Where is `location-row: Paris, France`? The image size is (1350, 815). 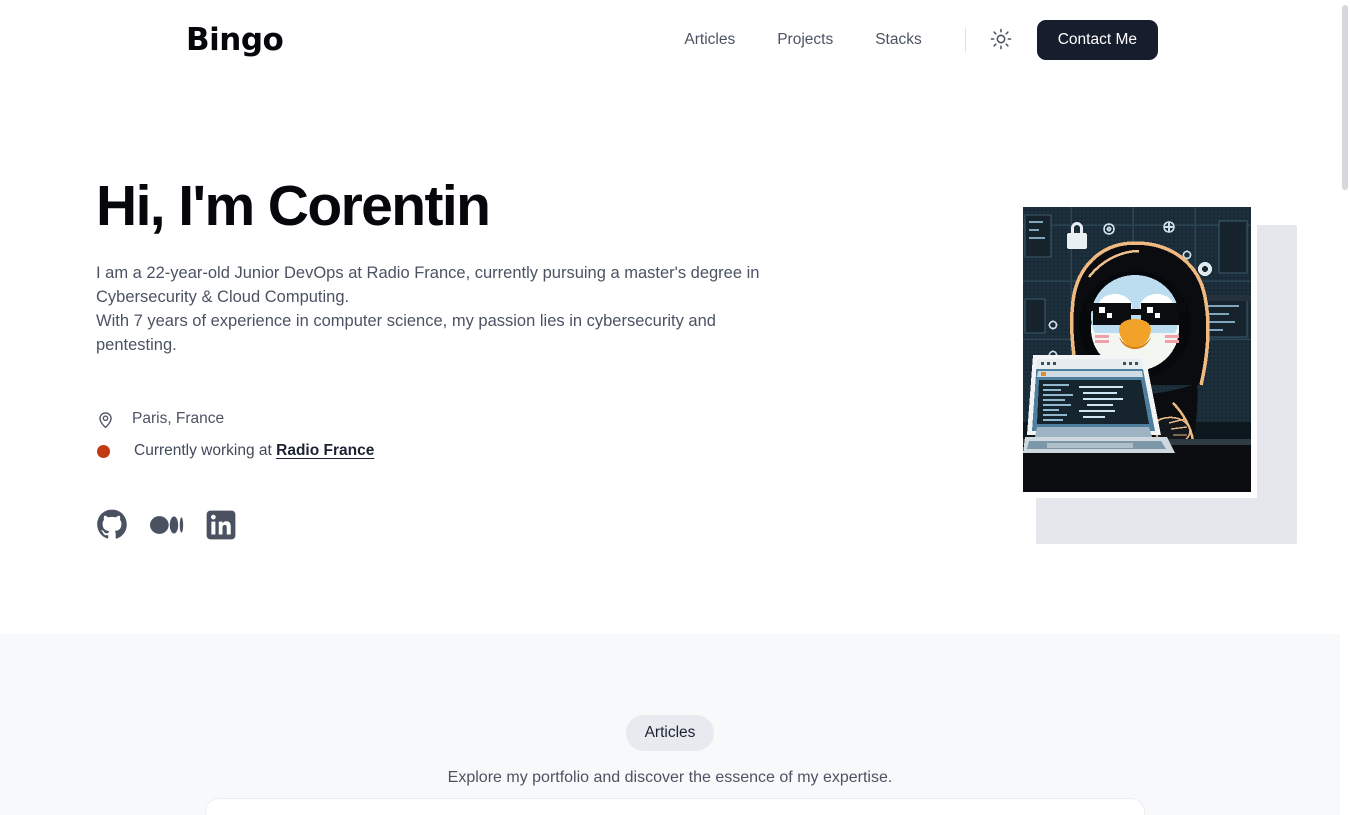 location-row: Paris, France is located at coordinates (476, 419).